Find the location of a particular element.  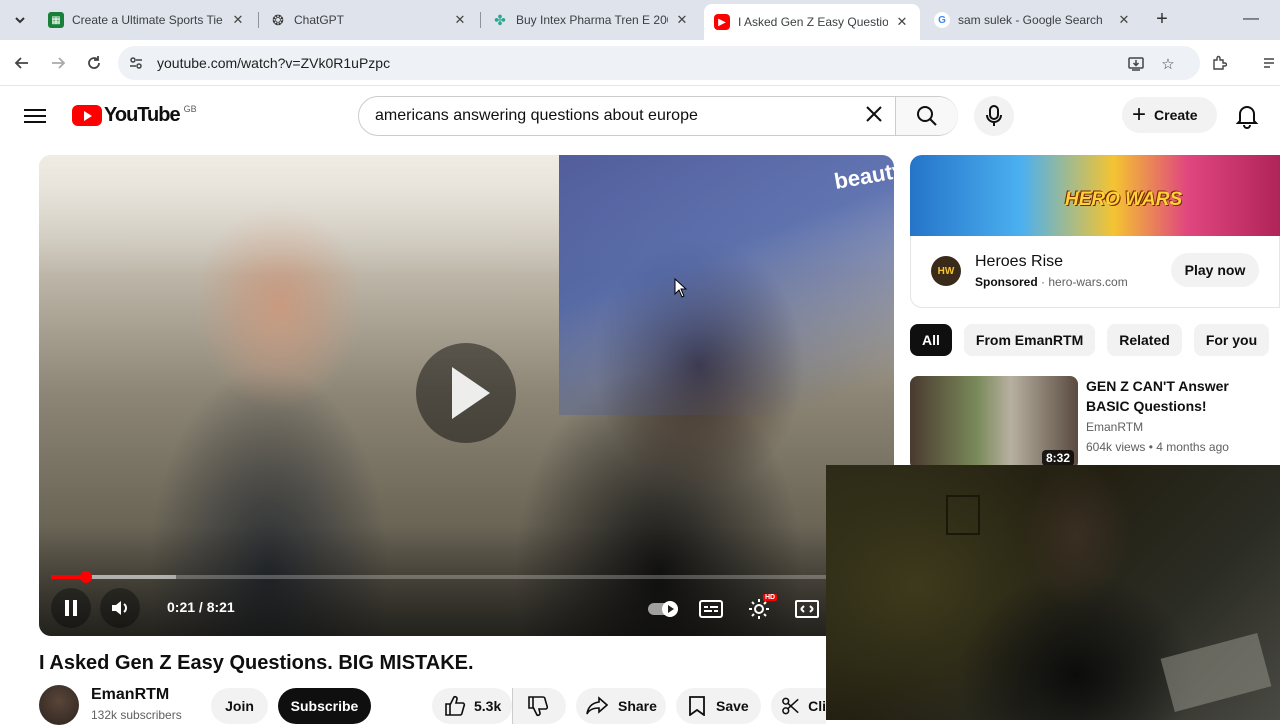

captions-icon is located at coordinates (711, 609).